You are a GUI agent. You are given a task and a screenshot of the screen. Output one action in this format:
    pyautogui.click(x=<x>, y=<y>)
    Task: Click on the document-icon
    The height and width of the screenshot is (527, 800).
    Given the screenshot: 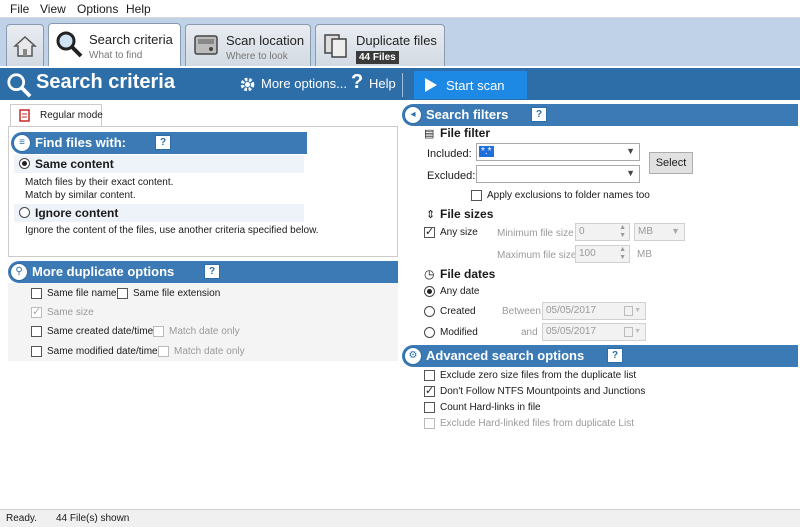 What is the action you would take?
    pyautogui.click(x=24, y=115)
    